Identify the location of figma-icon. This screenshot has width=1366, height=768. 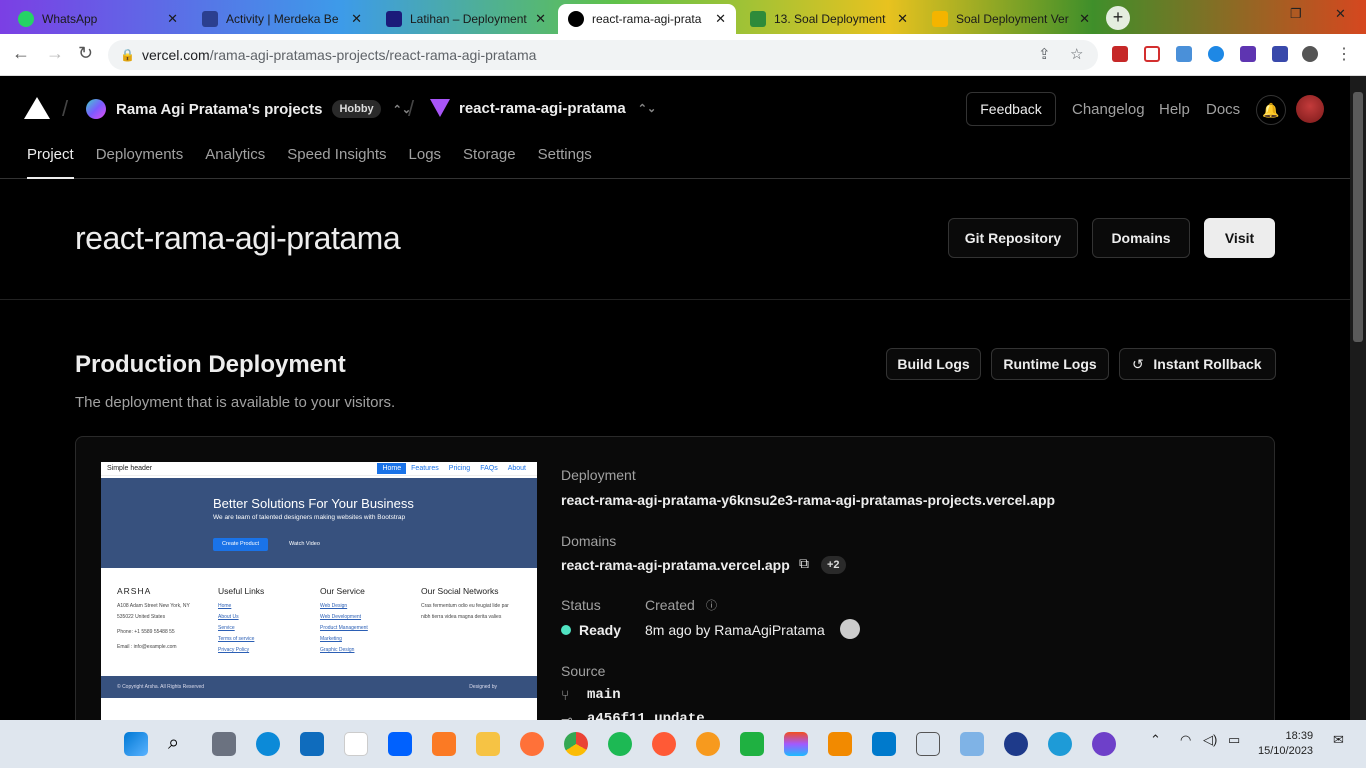
(796, 744).